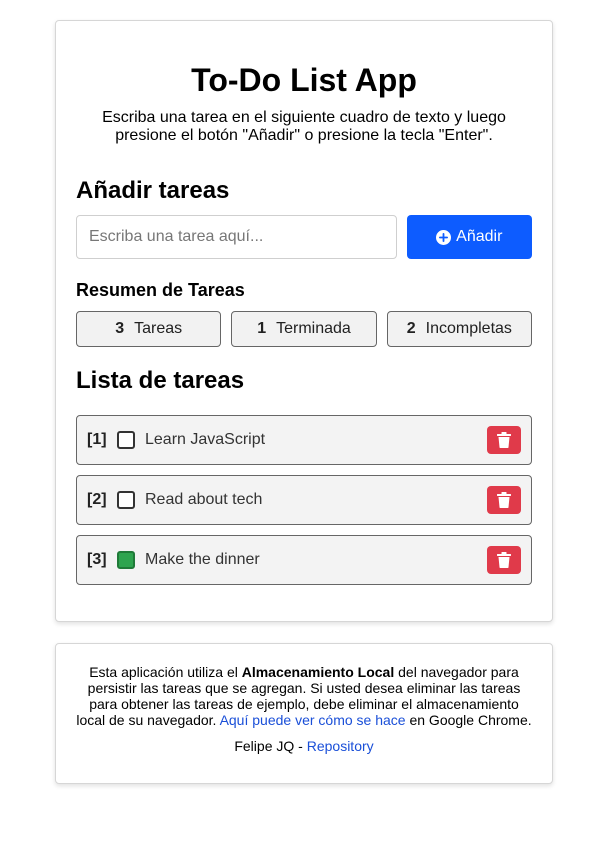  What do you see at coordinates (264, 746) in the screenshot?
I see `author-name: Felipe JQ` at bounding box center [264, 746].